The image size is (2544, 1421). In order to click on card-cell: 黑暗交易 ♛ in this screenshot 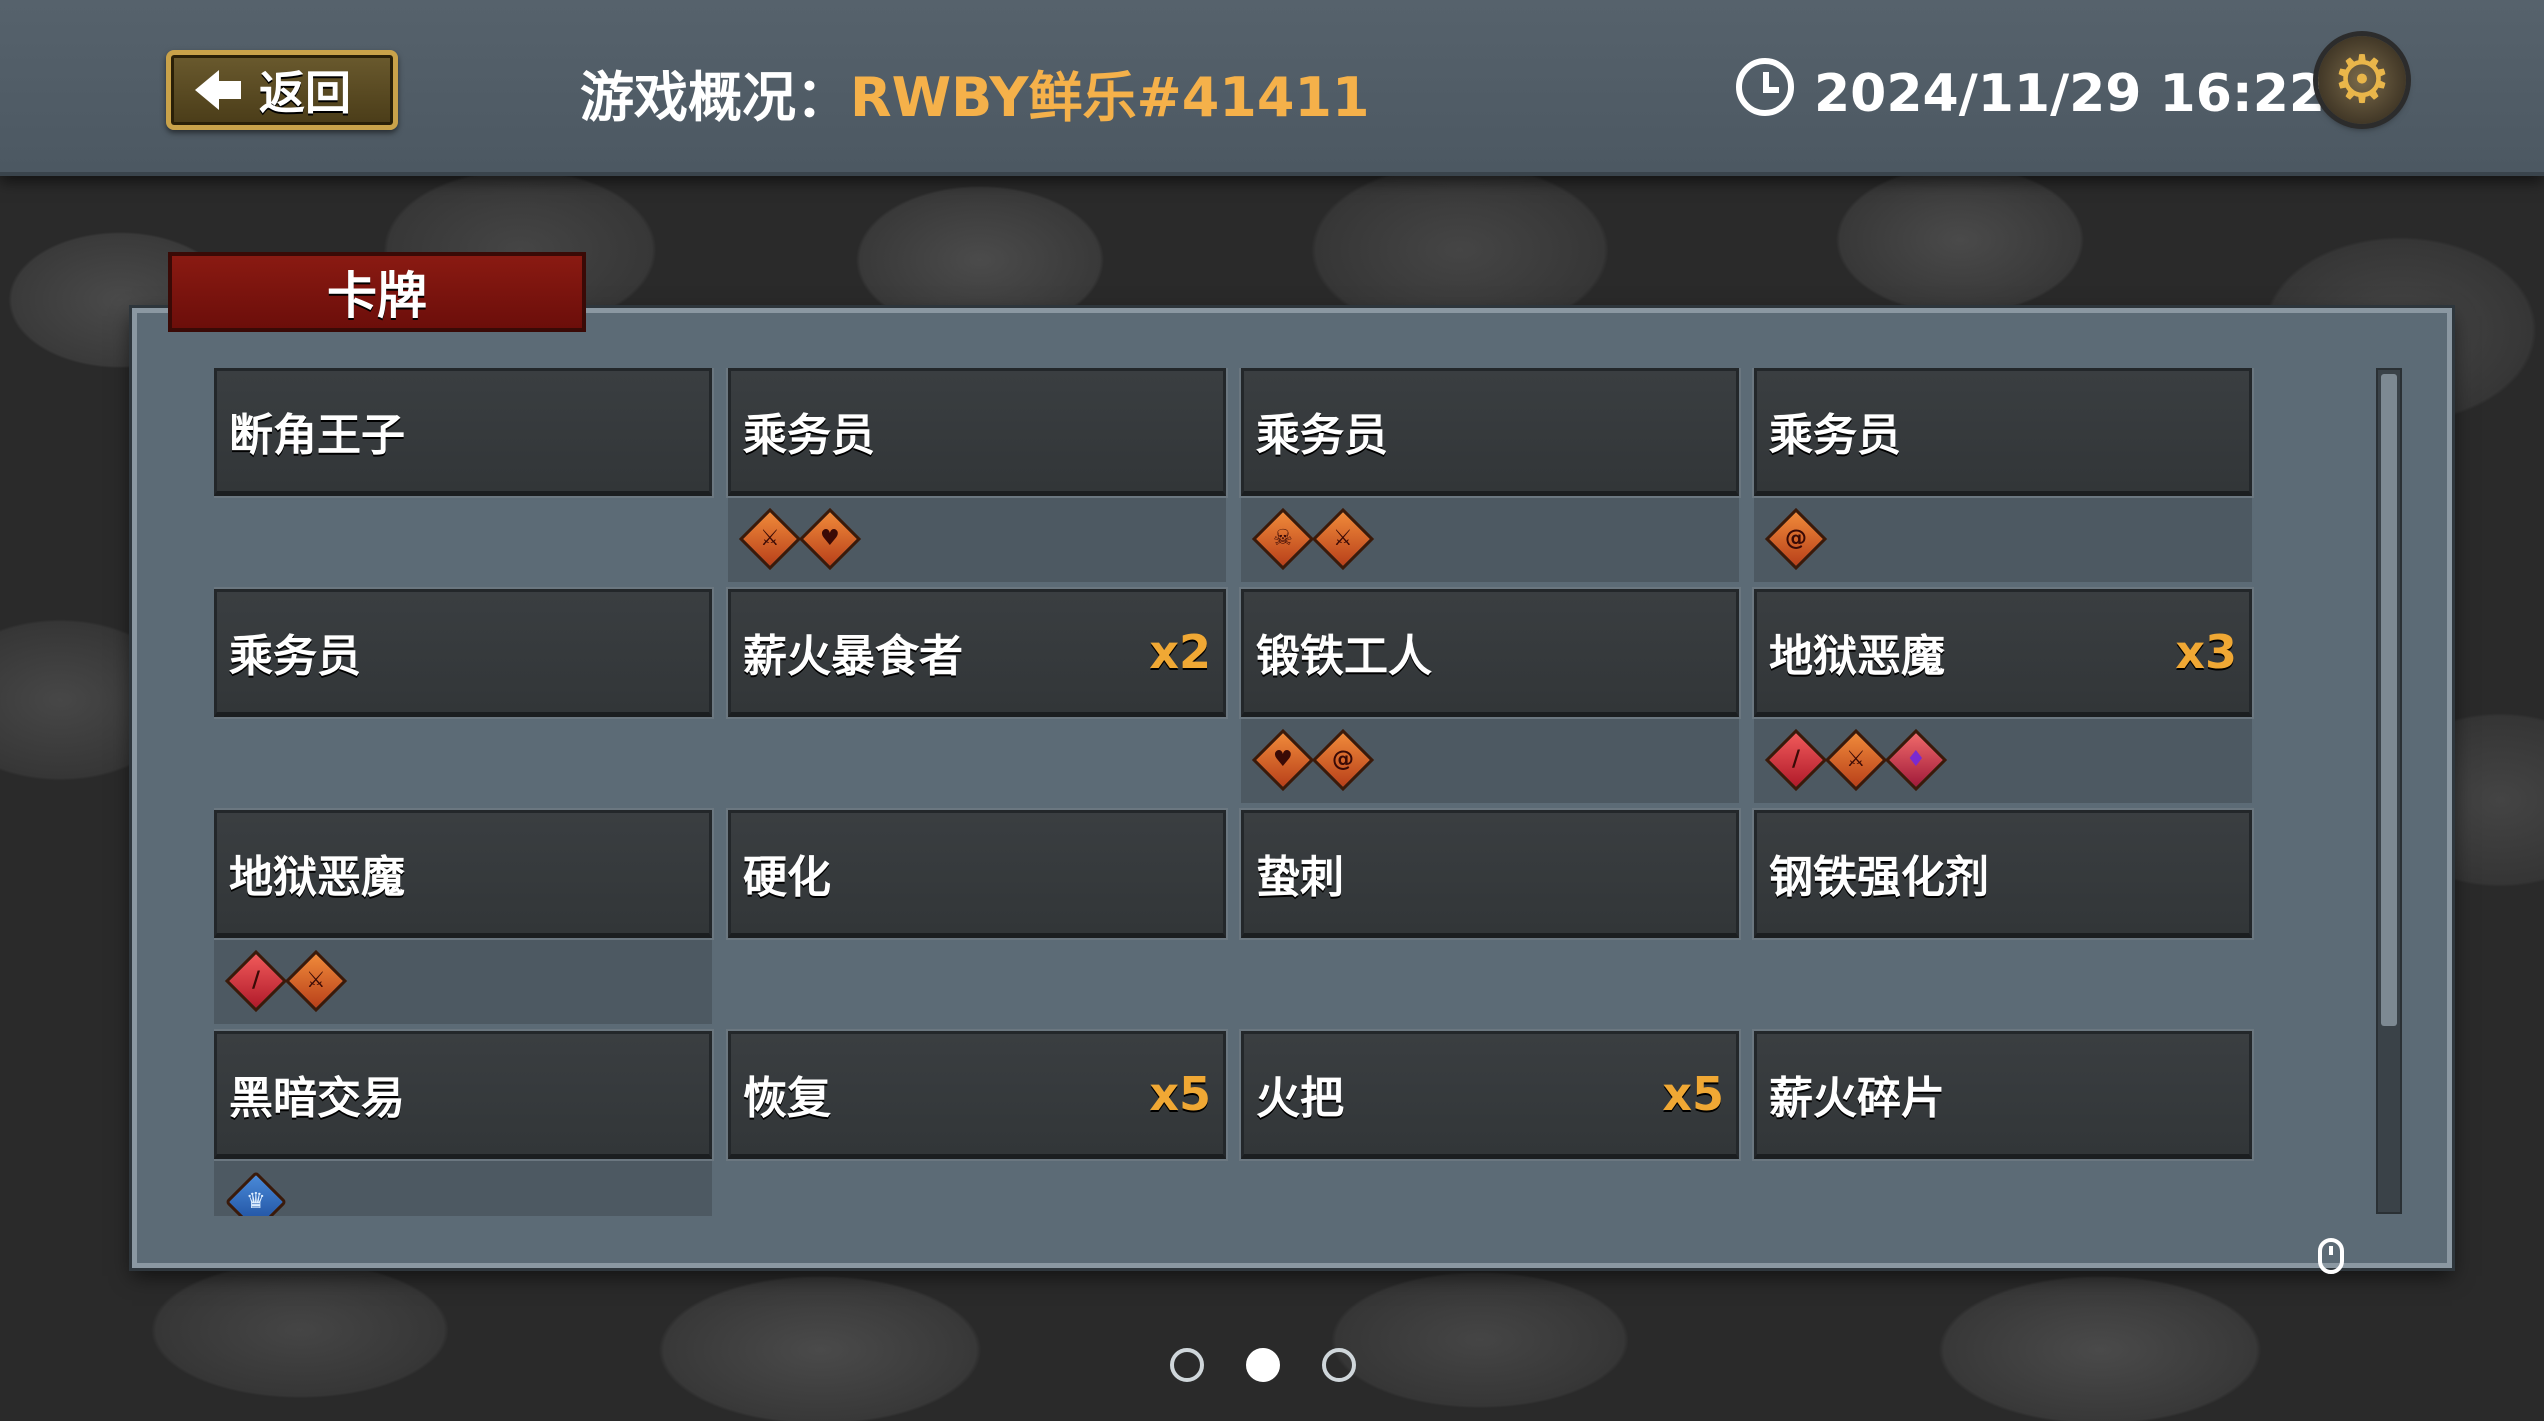, I will do `click(463, 1123)`.